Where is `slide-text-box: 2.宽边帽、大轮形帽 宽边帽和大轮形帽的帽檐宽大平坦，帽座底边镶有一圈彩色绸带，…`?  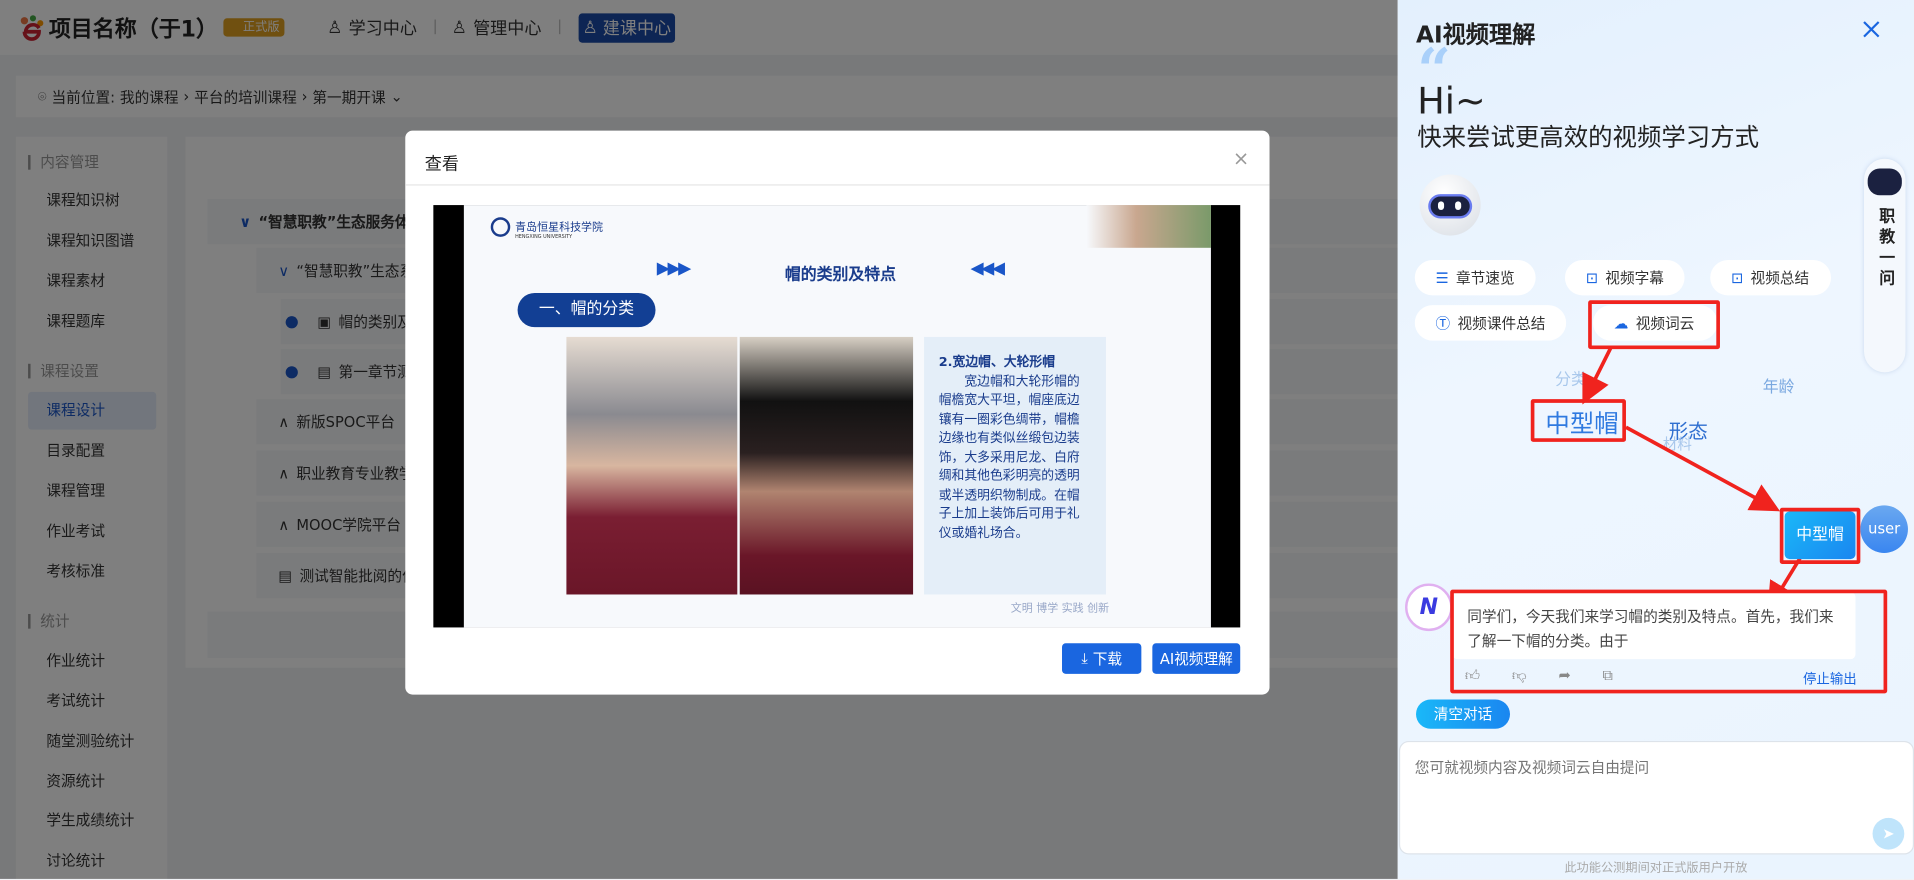 slide-text-box: 2.宽边帽、大轮形帽 宽边帽和大轮形帽的帽檐宽大平坦，帽座底边镶有一圈彩色绸带，… is located at coordinates (1015, 465).